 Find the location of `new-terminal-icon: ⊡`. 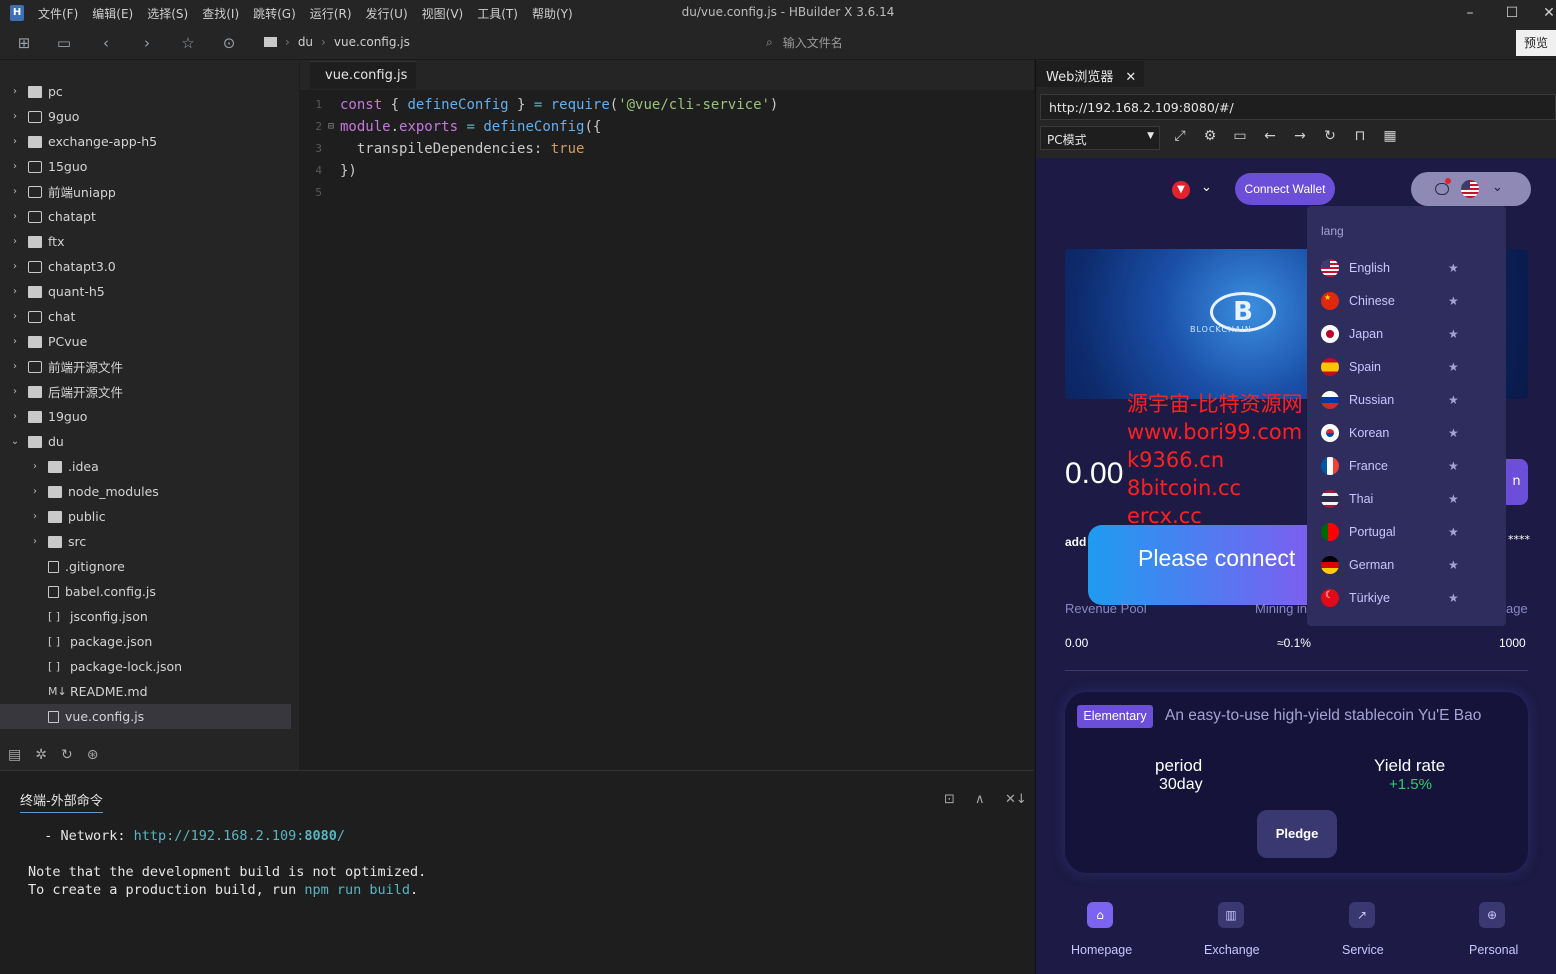

new-terminal-icon: ⊡ is located at coordinates (949, 799).